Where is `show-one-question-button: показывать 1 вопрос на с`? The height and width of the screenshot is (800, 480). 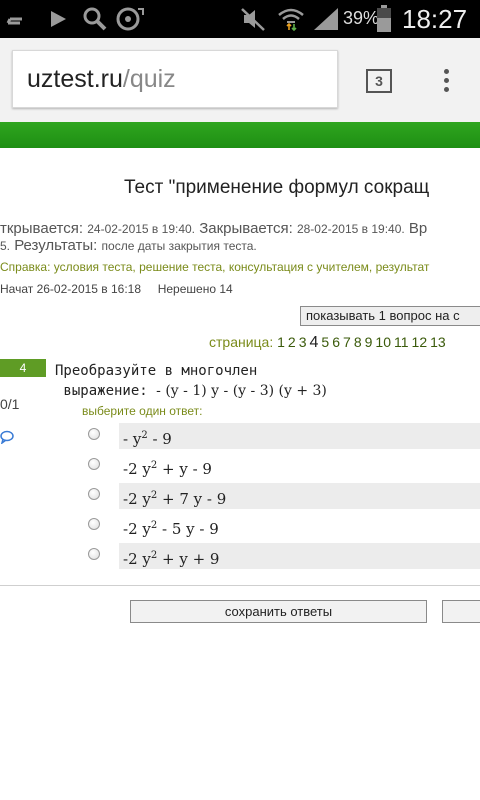 show-one-question-button: показывать 1 вопрос на с is located at coordinates (390, 316).